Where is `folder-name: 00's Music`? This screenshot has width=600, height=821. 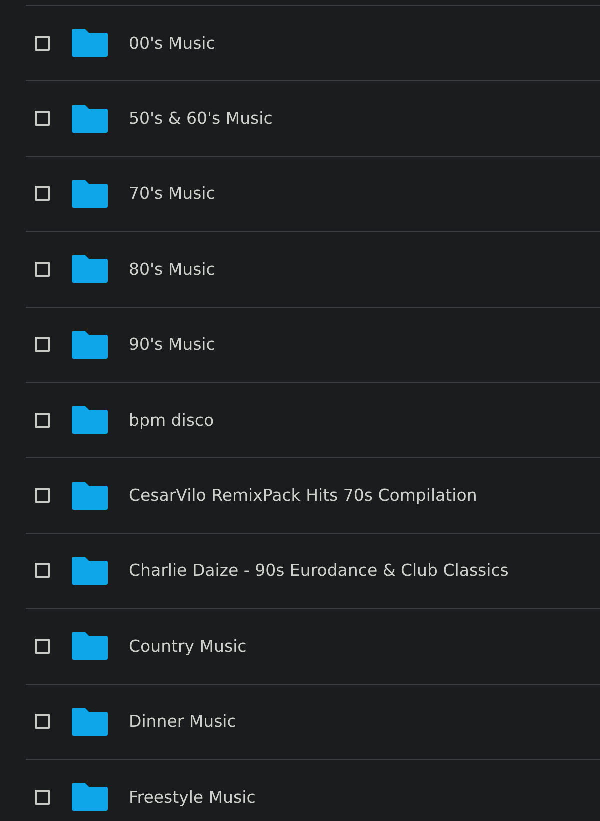
folder-name: 00's Music is located at coordinates (172, 43).